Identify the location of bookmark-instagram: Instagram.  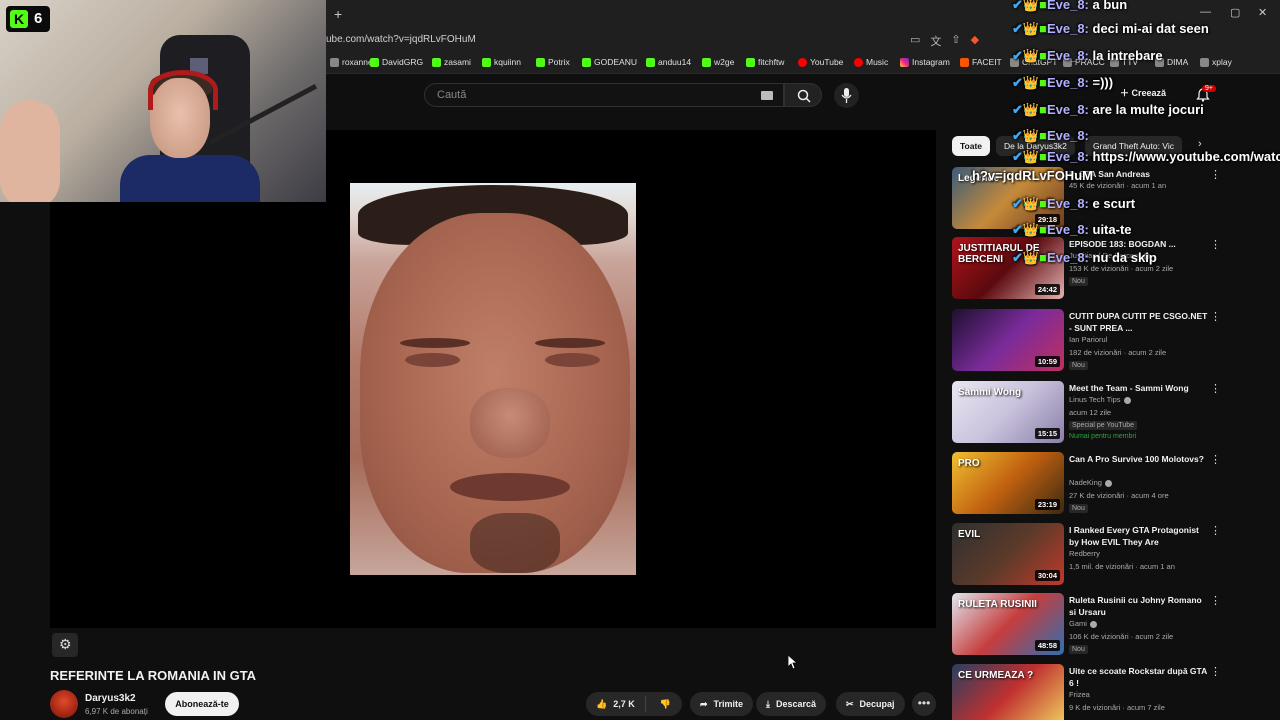
(925, 62).